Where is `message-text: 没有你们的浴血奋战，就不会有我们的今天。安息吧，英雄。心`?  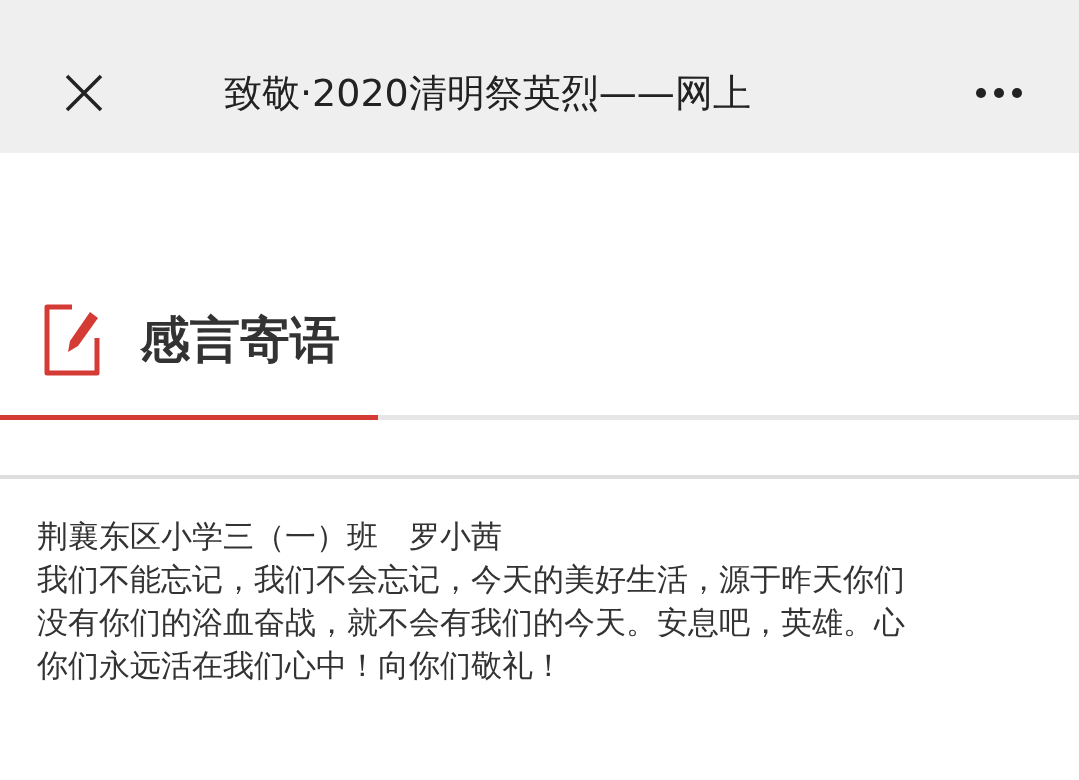 message-text: 没有你们的浴血奋战，就不会有我们的今天。安息吧，英雄。心 is located at coordinates (471, 622).